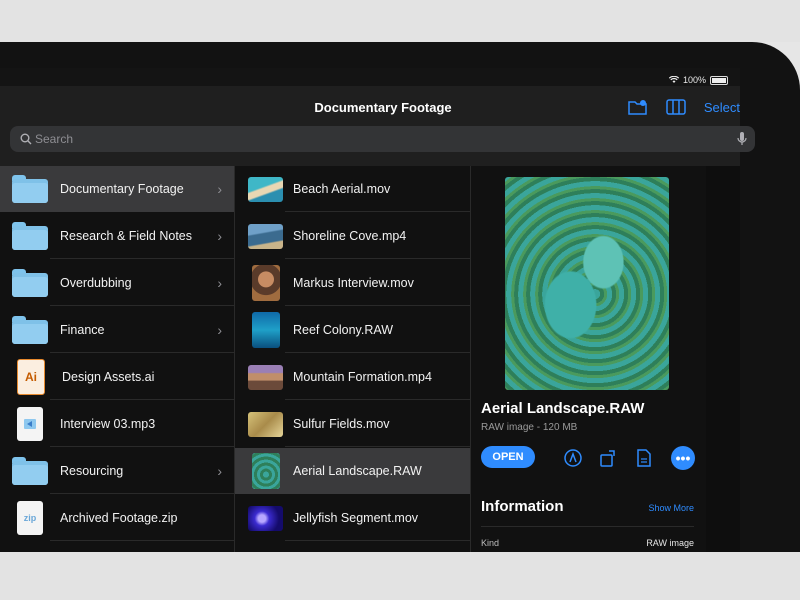 The height and width of the screenshot is (600, 800). What do you see at coordinates (92, 471) in the screenshot?
I see `folder-label: Resourcing` at bounding box center [92, 471].